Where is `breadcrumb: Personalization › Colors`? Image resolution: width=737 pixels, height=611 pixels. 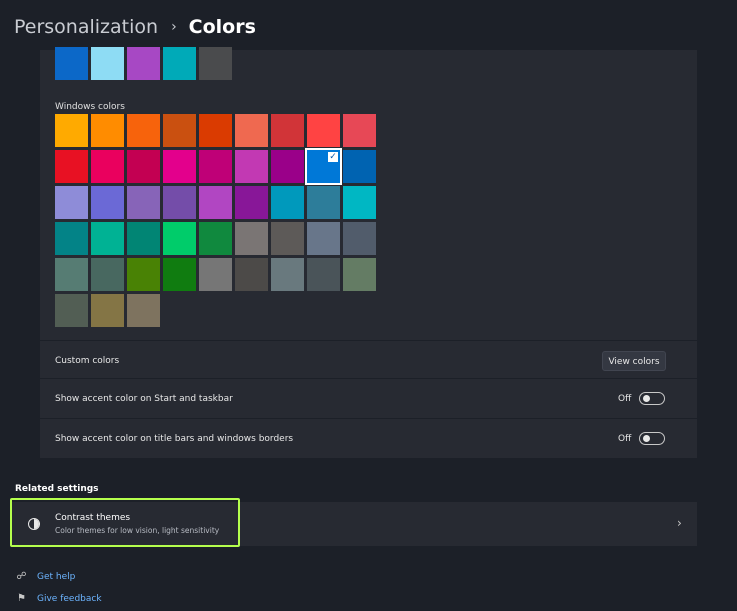 breadcrumb: Personalization › Colors is located at coordinates (135, 27).